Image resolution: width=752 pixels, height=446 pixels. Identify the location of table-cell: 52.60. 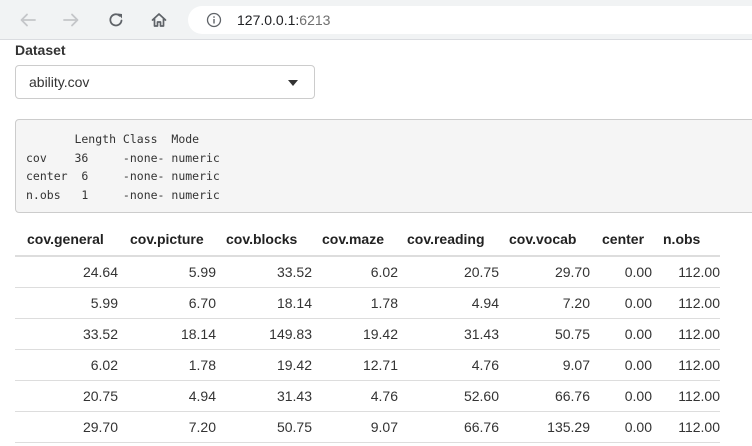
(448, 396).